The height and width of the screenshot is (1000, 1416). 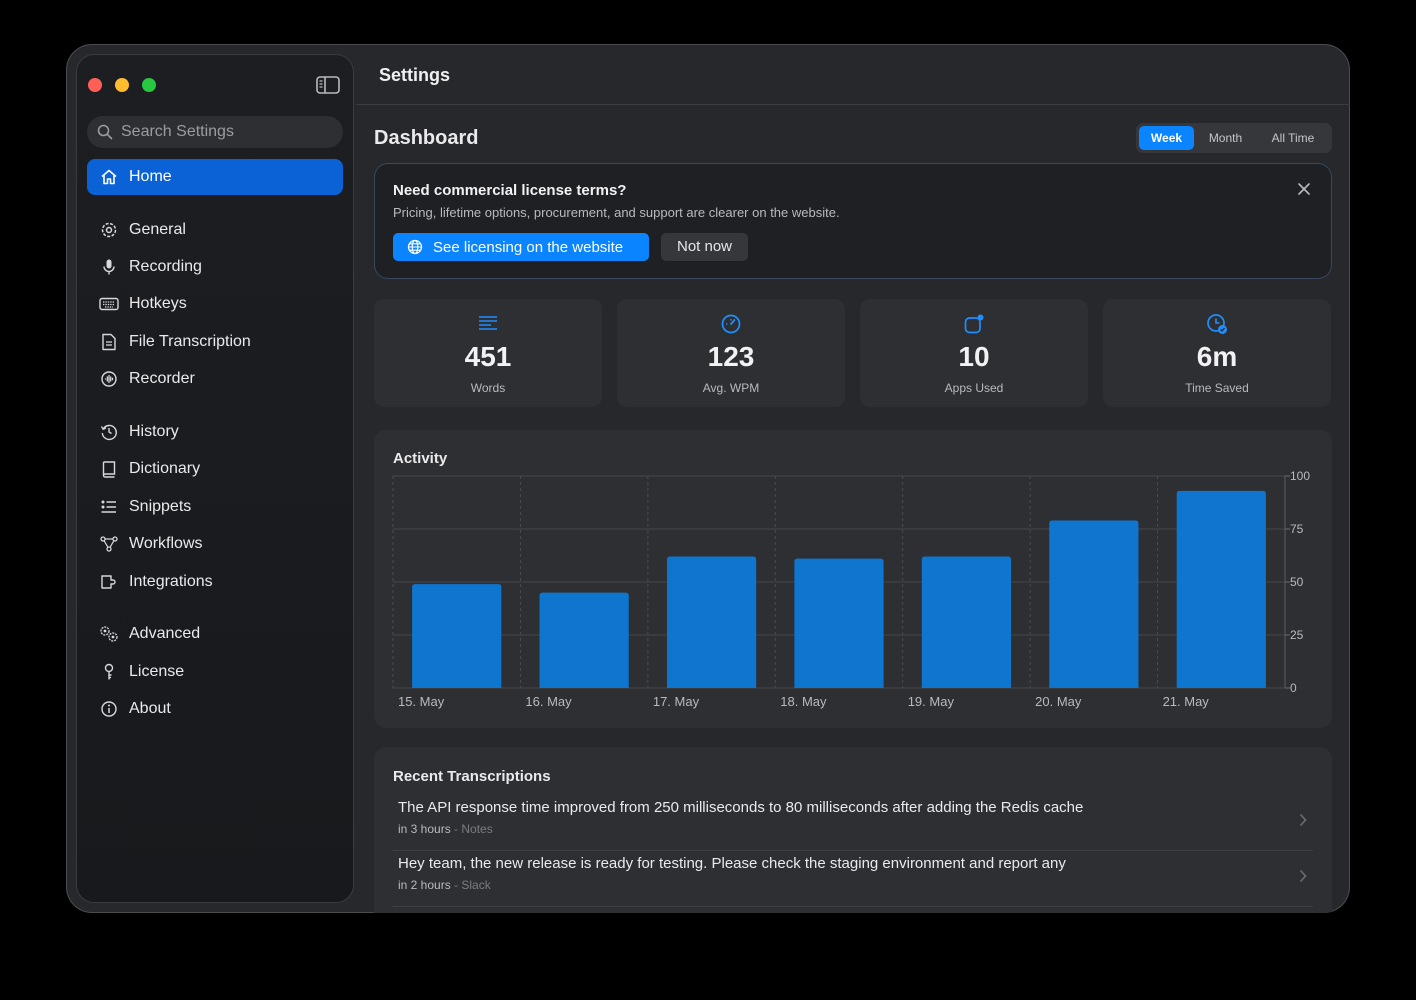 What do you see at coordinates (215, 469) in the screenshot?
I see `sidebar-item-dictionary: Dictionary` at bounding box center [215, 469].